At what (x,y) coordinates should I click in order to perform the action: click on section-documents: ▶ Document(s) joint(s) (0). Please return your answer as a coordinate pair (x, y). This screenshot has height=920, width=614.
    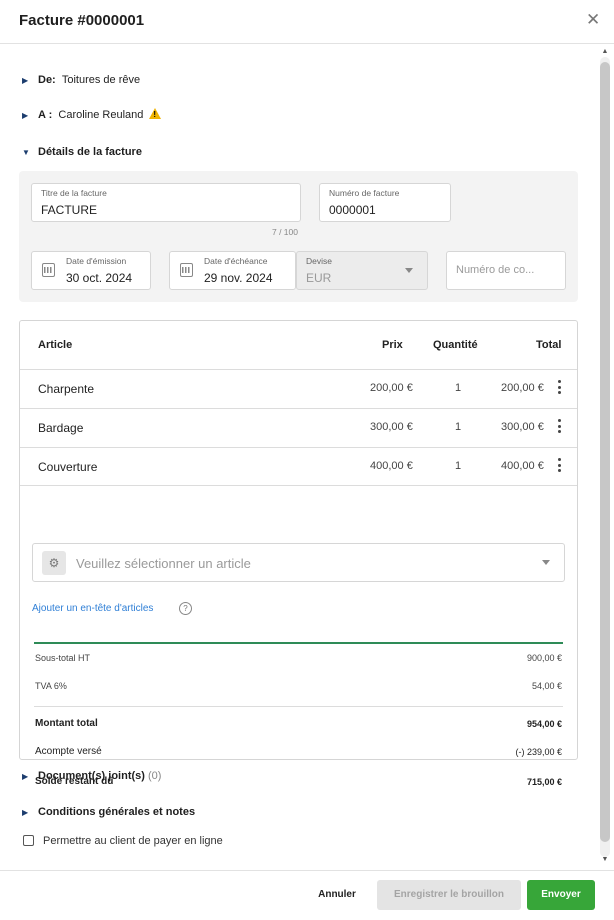
    Looking at the image, I should click on (91, 776).